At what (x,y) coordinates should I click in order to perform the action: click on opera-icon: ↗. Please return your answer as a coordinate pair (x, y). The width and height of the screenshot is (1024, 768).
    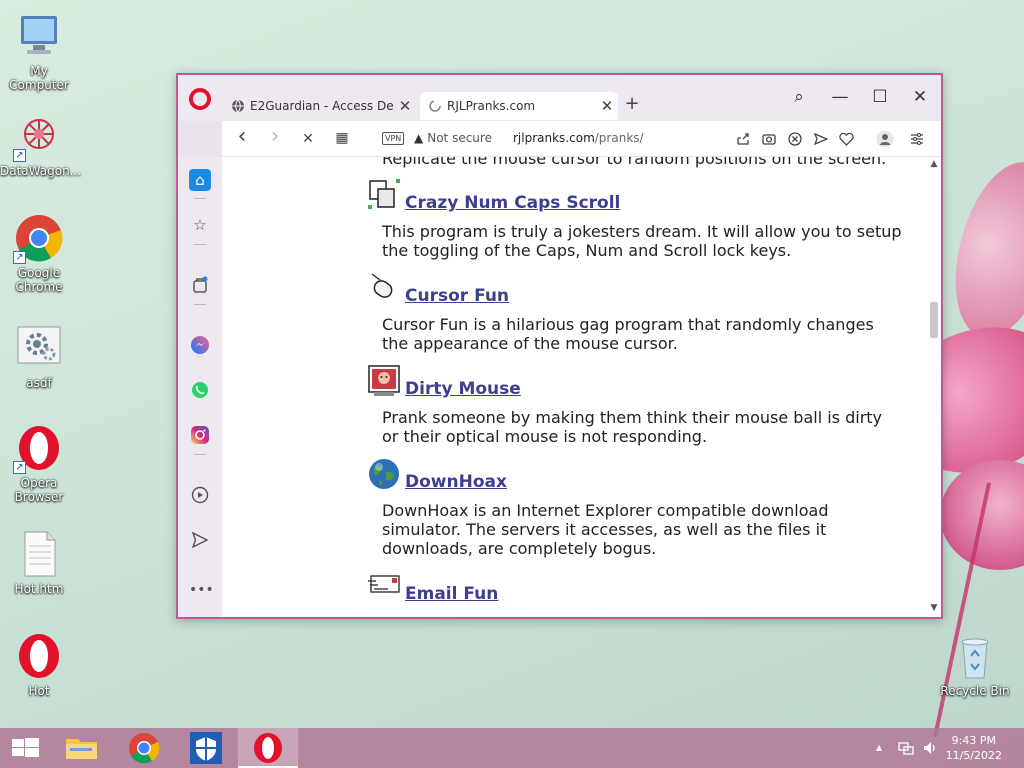
    Looking at the image, I should click on (38, 449).